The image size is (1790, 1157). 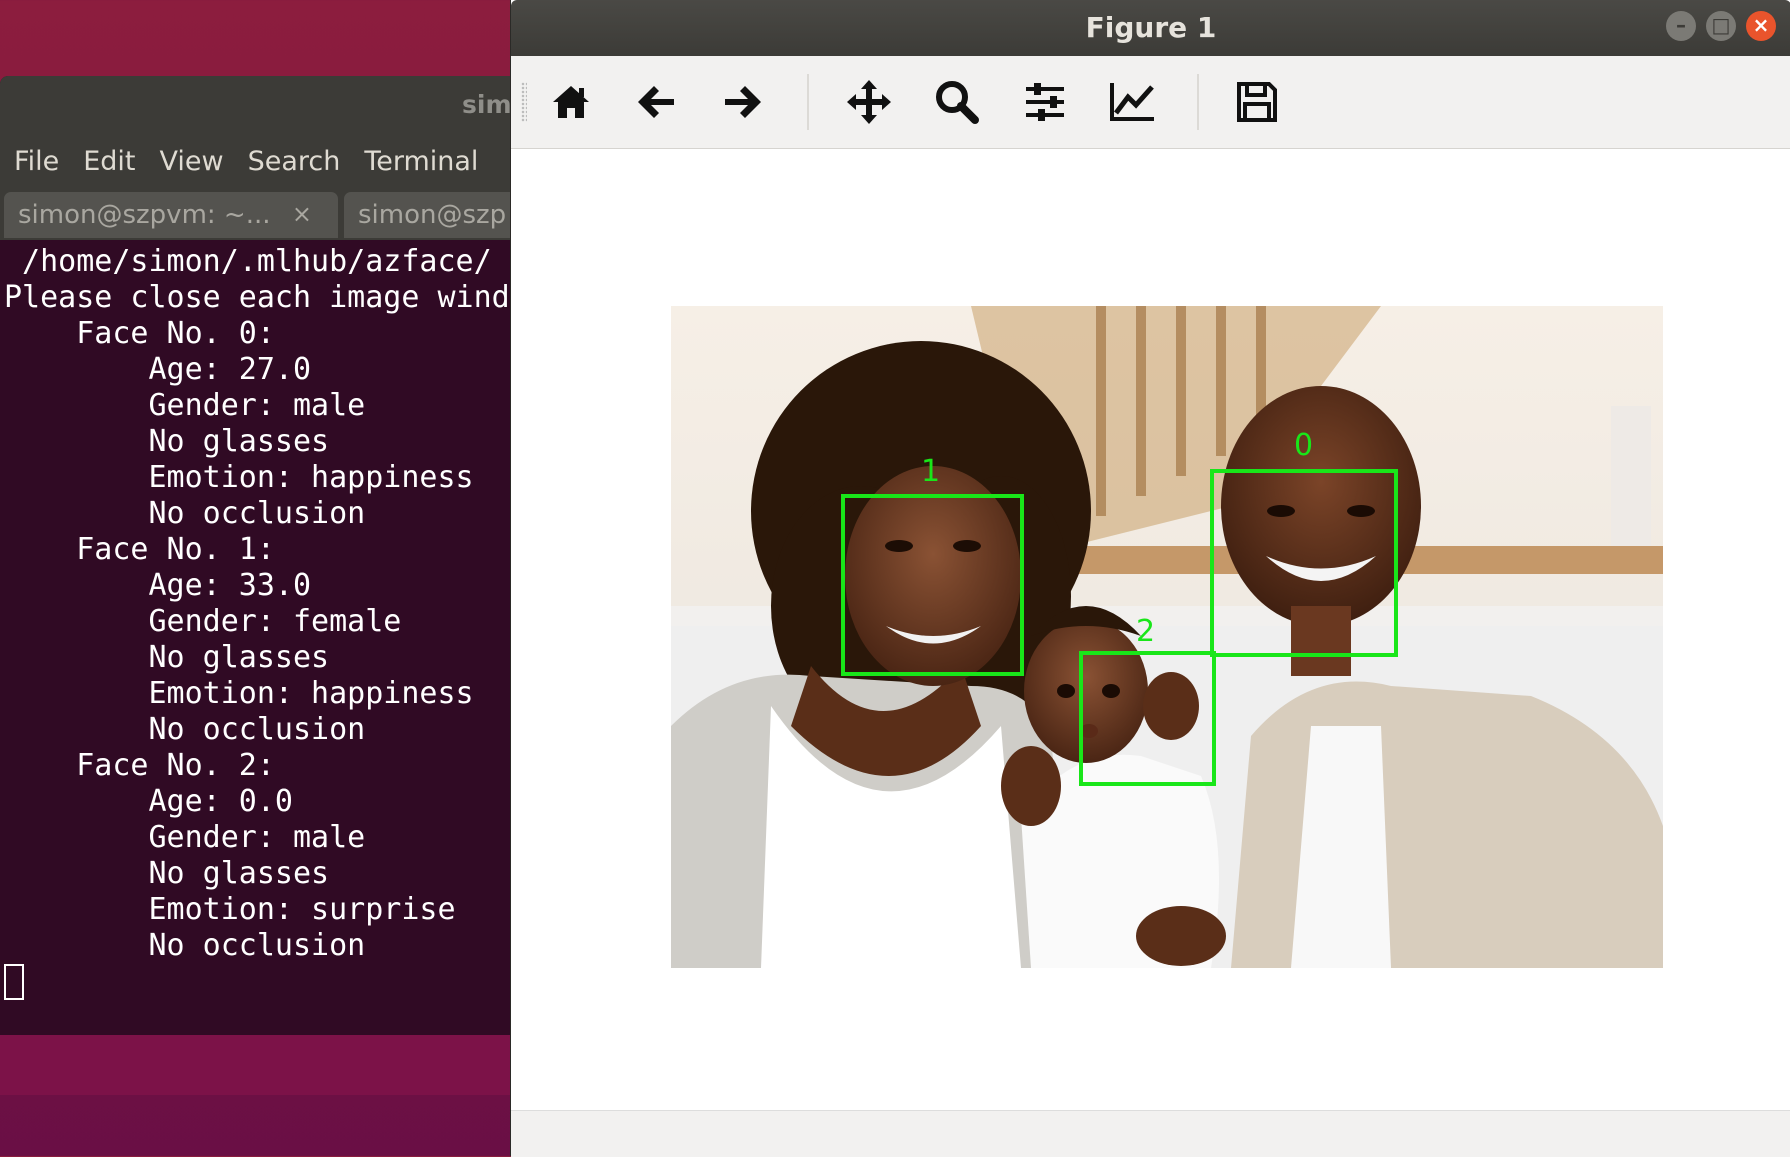 What do you see at coordinates (1721, 26) in the screenshot?
I see `maximize-button: □` at bounding box center [1721, 26].